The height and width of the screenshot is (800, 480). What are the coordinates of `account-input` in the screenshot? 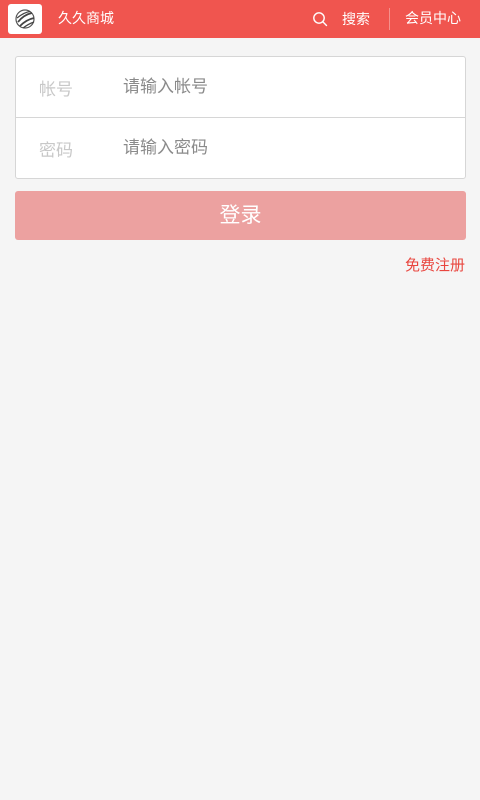 It's located at (283, 87).